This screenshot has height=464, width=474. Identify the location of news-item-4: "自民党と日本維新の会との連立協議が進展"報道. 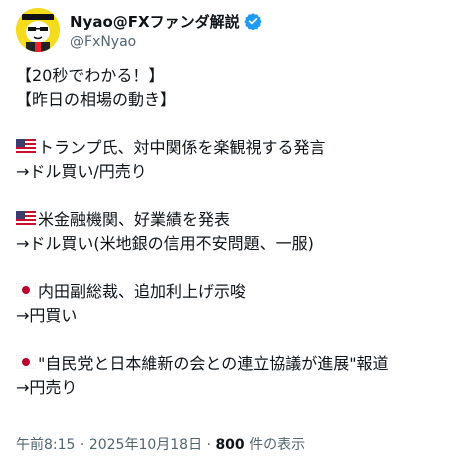
(235, 364).